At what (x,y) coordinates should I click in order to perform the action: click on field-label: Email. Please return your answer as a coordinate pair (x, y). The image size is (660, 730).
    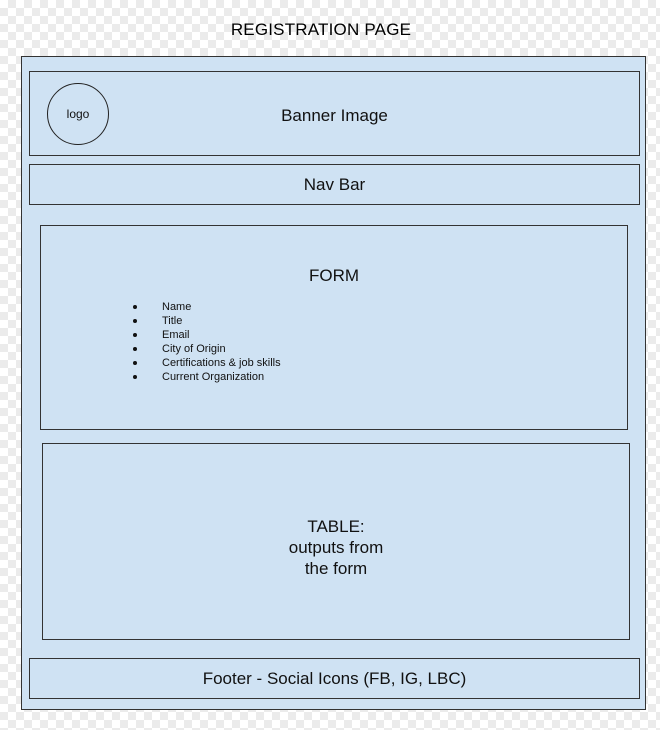
    Looking at the image, I should click on (176, 335).